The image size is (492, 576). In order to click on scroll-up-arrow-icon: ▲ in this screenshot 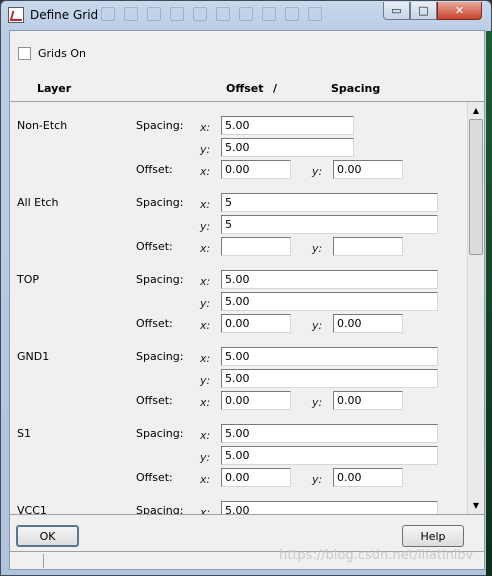, I will do `click(476, 110)`.